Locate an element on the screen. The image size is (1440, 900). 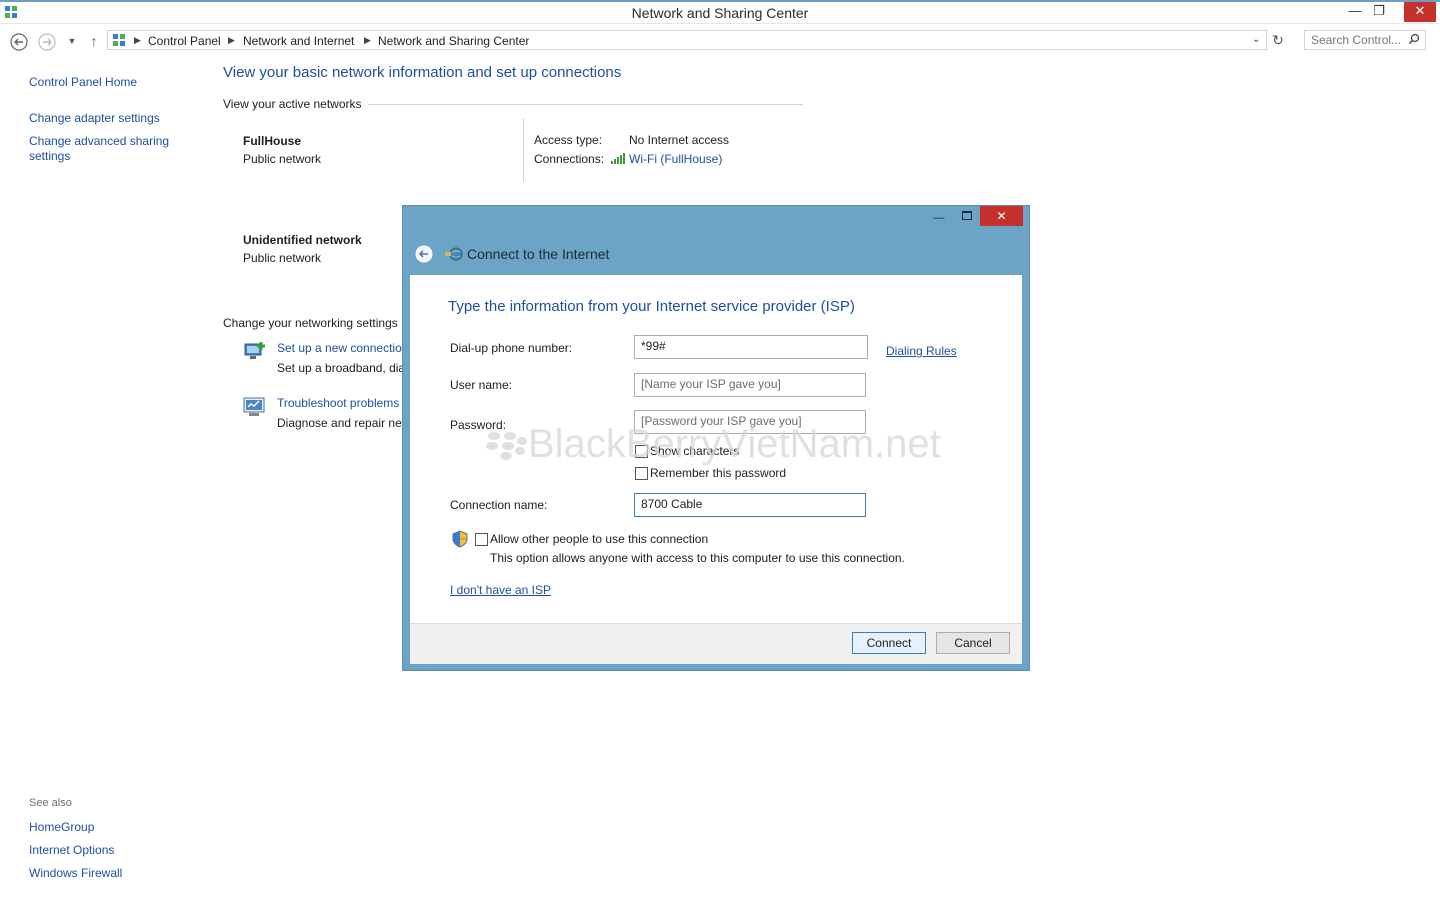
dialing-rules-link: Dialing Rules is located at coordinates (921, 351).